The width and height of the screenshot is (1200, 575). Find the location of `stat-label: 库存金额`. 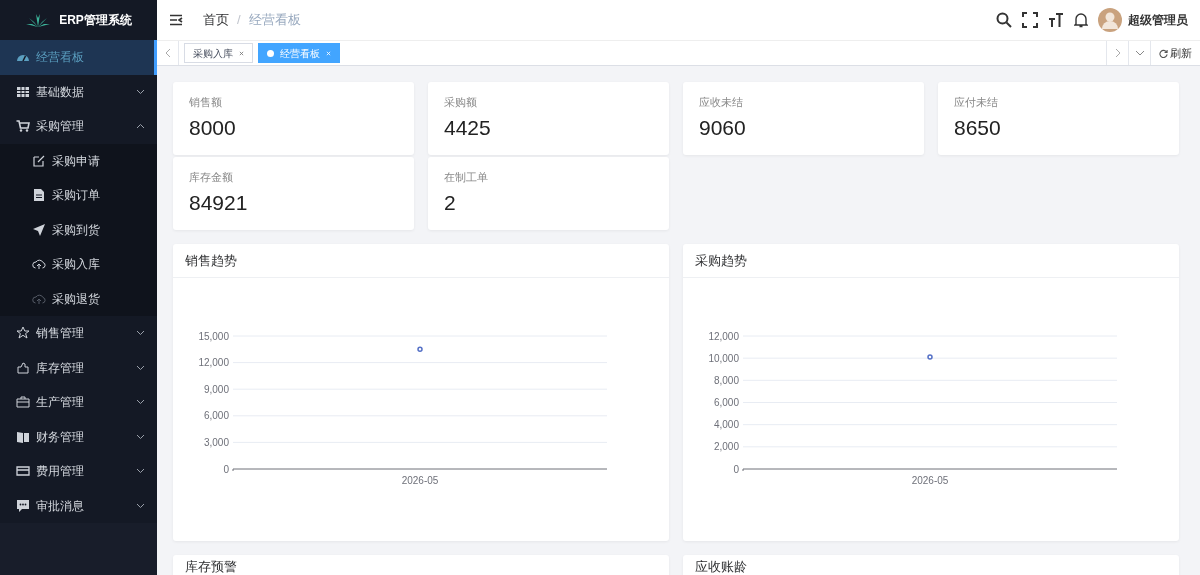

stat-label: 库存金额 is located at coordinates (211, 177).